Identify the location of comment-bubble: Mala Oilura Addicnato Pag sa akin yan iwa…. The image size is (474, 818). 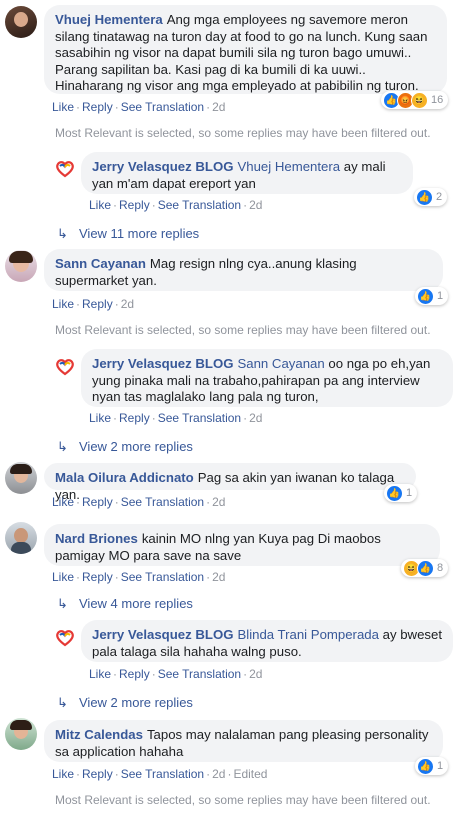
(230, 482).